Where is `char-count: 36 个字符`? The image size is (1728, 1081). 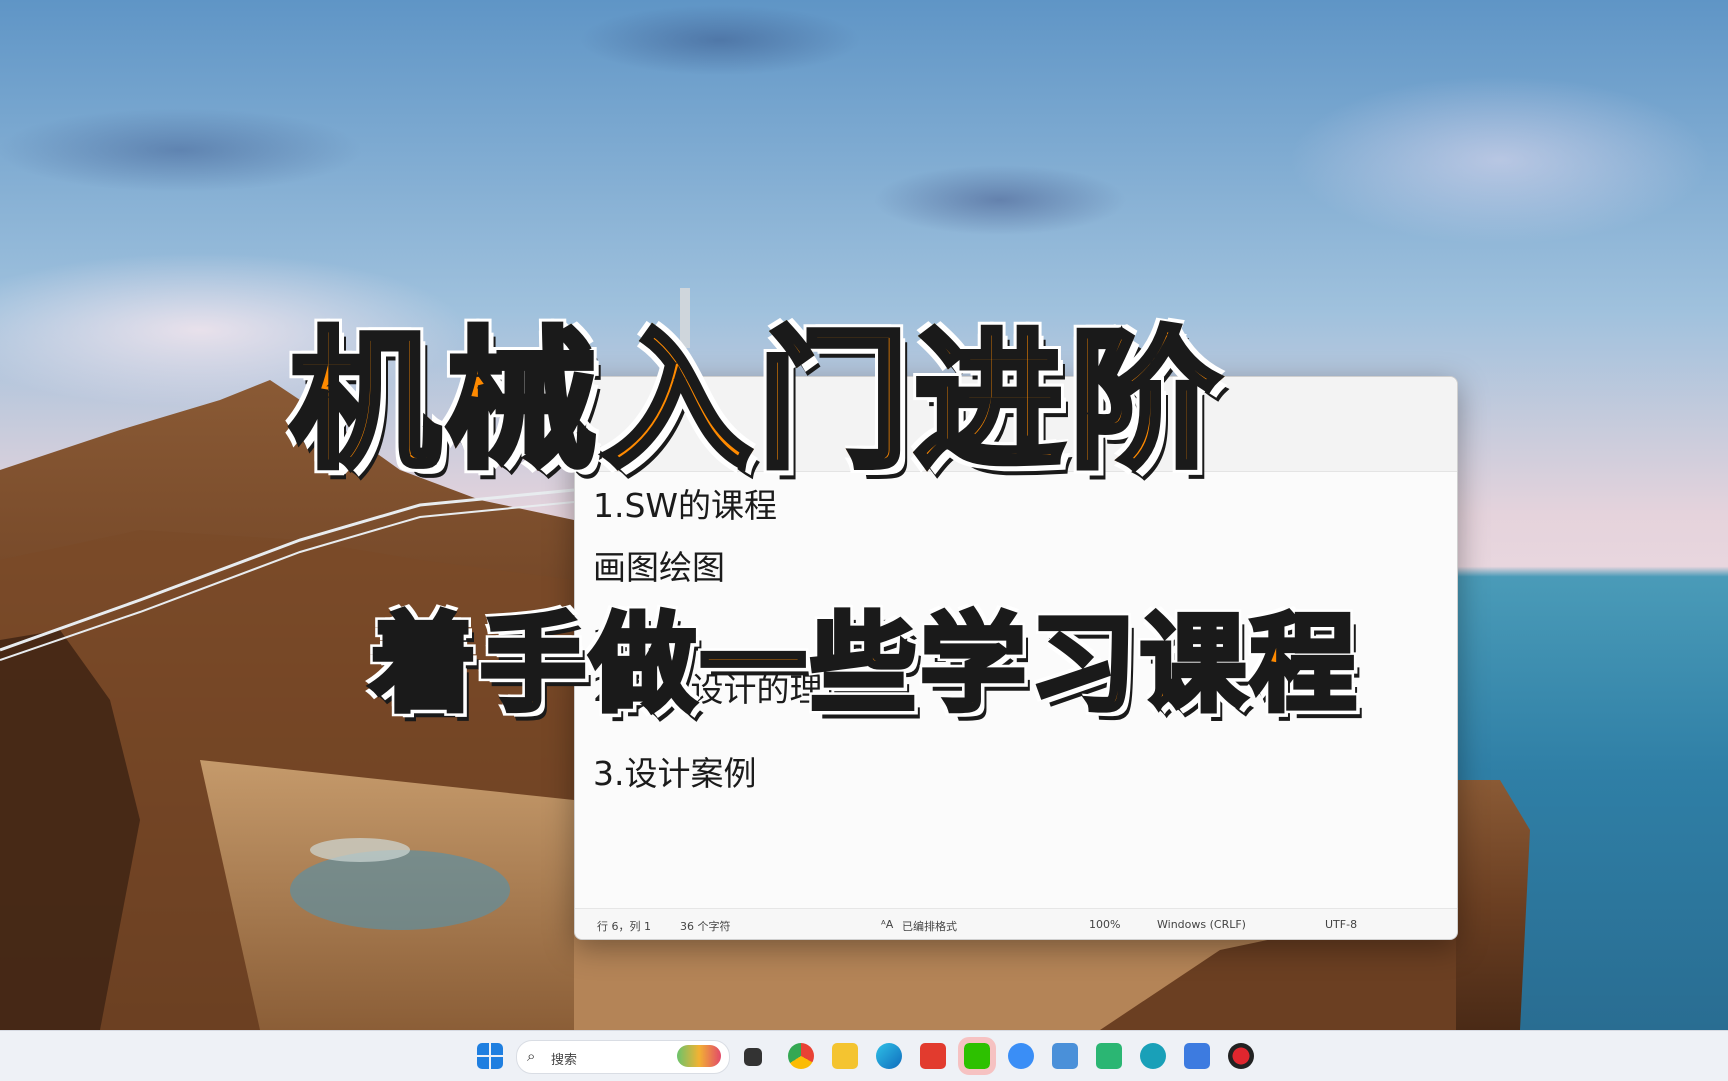
char-count: 36 个字符 is located at coordinates (705, 926).